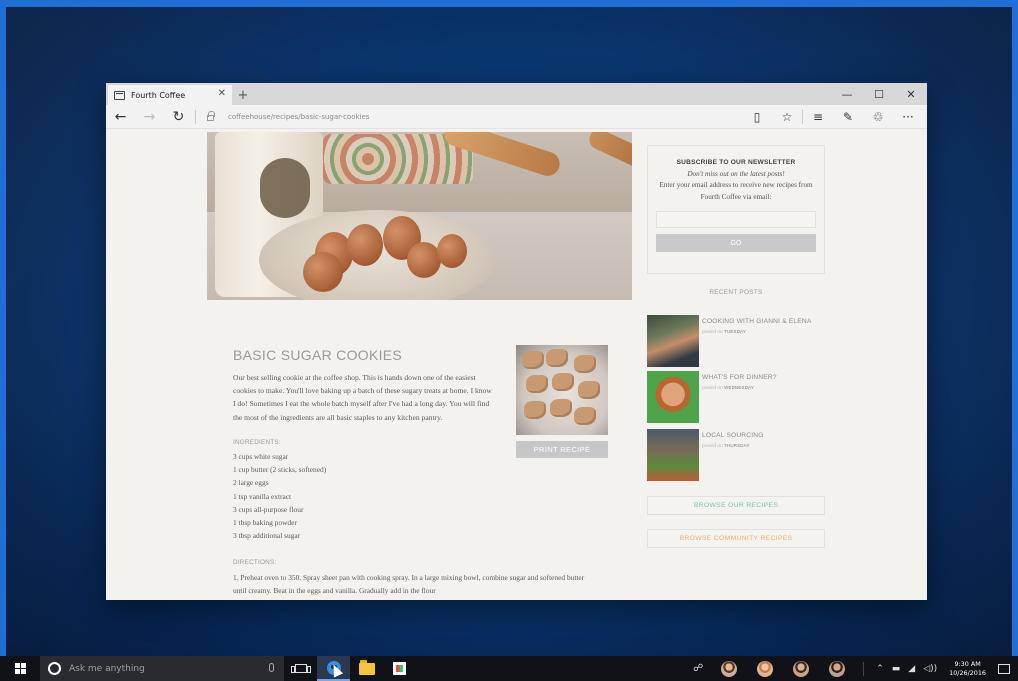 This screenshot has height=681, width=1018. Describe the element at coordinates (265, 523) in the screenshot. I see `ingredient-item: 1 tbsp baking powder` at that location.